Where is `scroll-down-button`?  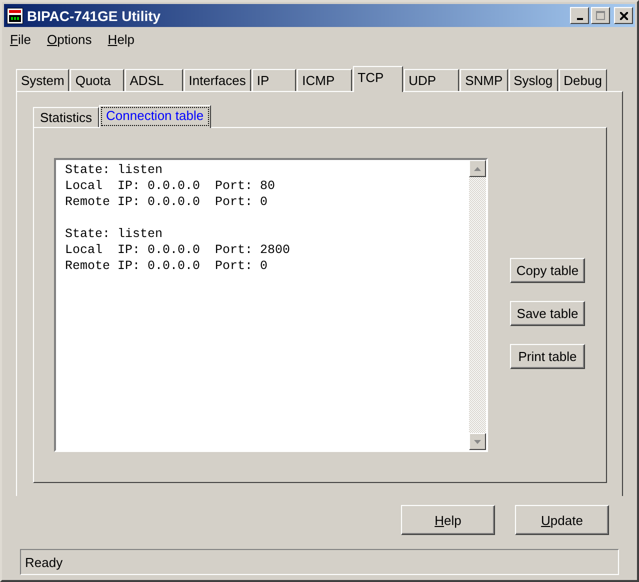
scroll-down-button is located at coordinates (477, 441).